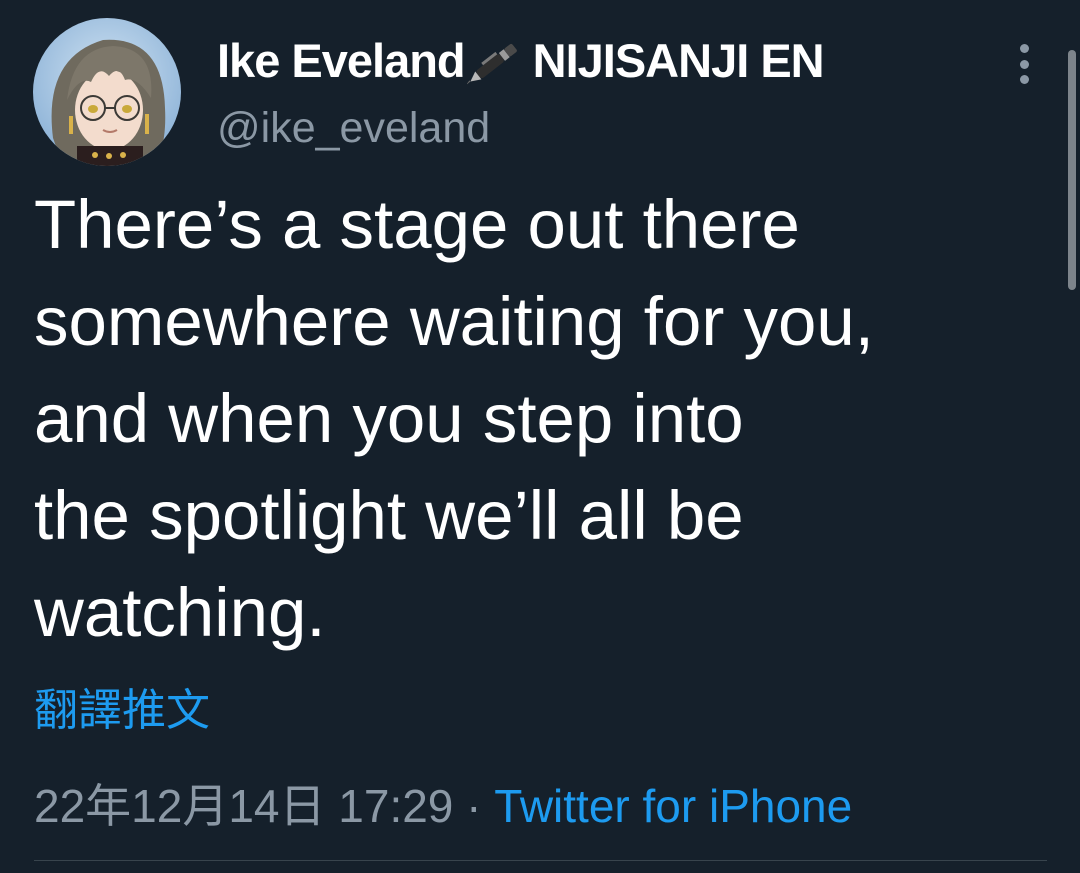  Describe the element at coordinates (180, 612) in the screenshot. I see `tweet-text-line: watching.` at that location.